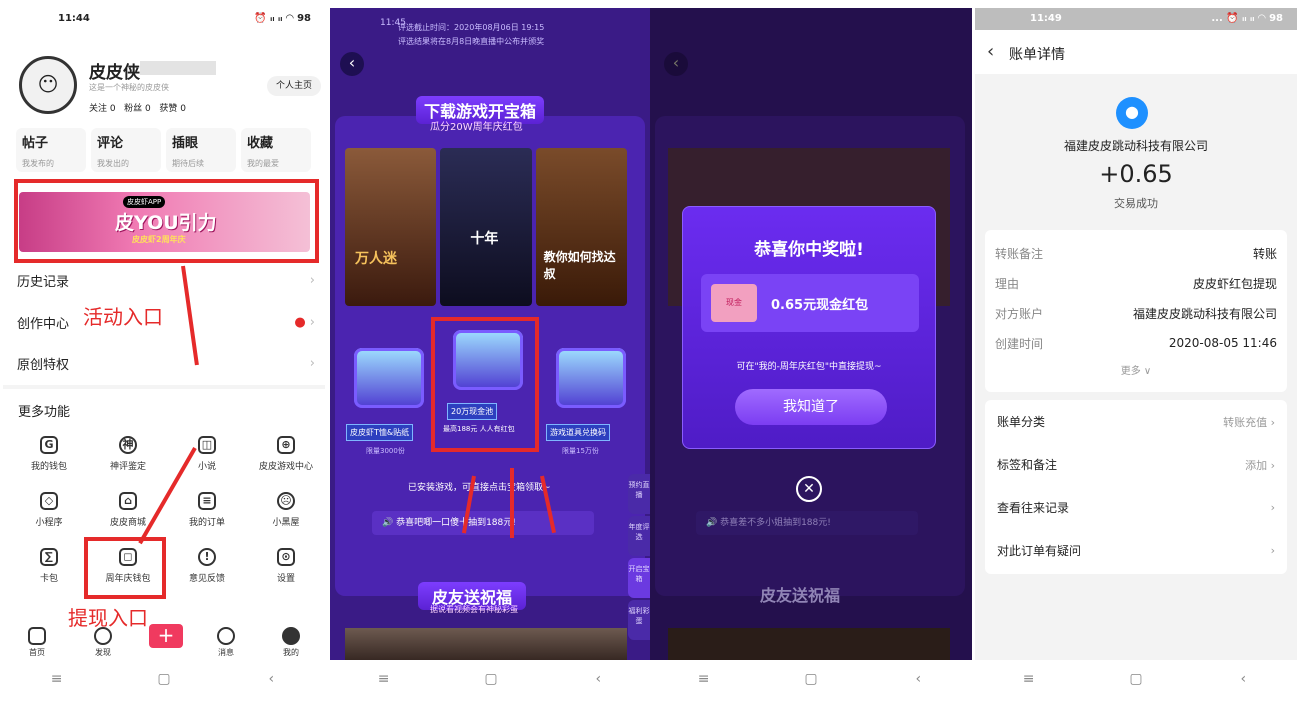  What do you see at coordinates (206, 579) in the screenshot?
I see `grid-label: 意见反馈` at bounding box center [206, 579].